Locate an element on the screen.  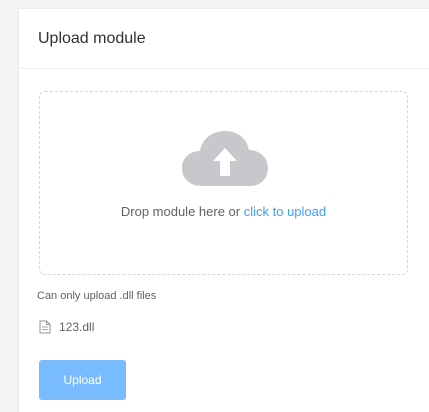
document-icon is located at coordinates (45, 327).